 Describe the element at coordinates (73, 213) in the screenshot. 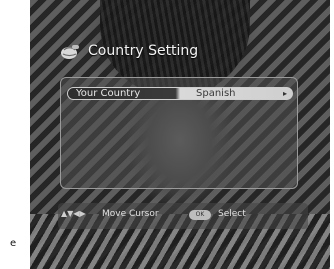

I see `direction-arrows-icon: ▲▼◀▶` at that location.